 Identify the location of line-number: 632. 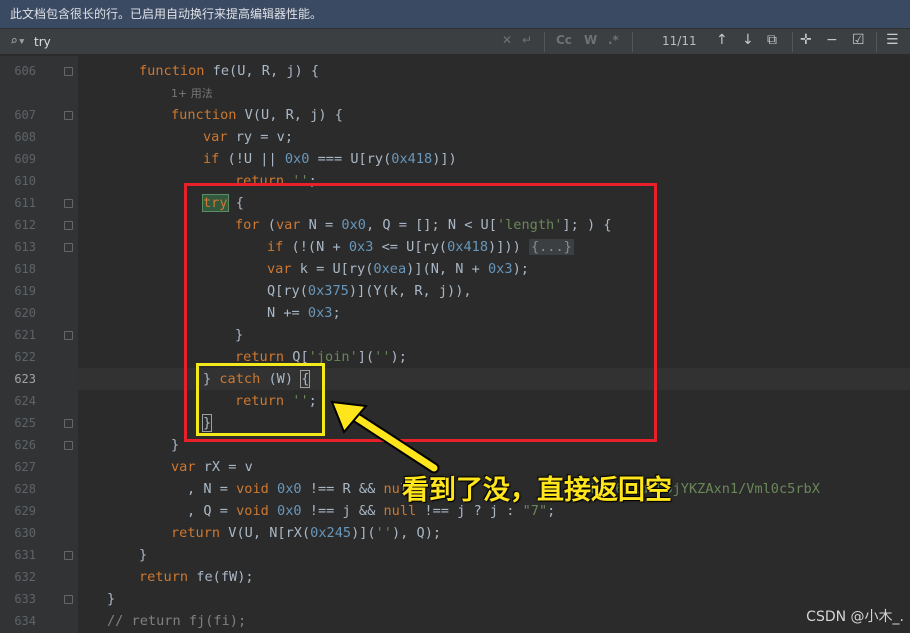
(25, 577).